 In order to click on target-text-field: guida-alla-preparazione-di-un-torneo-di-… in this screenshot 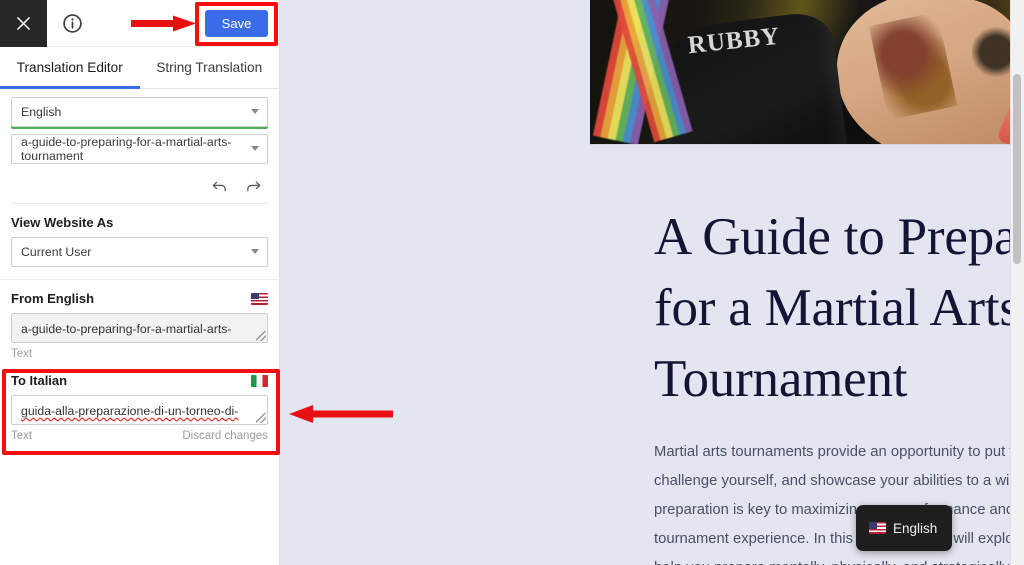, I will do `click(139, 410)`.